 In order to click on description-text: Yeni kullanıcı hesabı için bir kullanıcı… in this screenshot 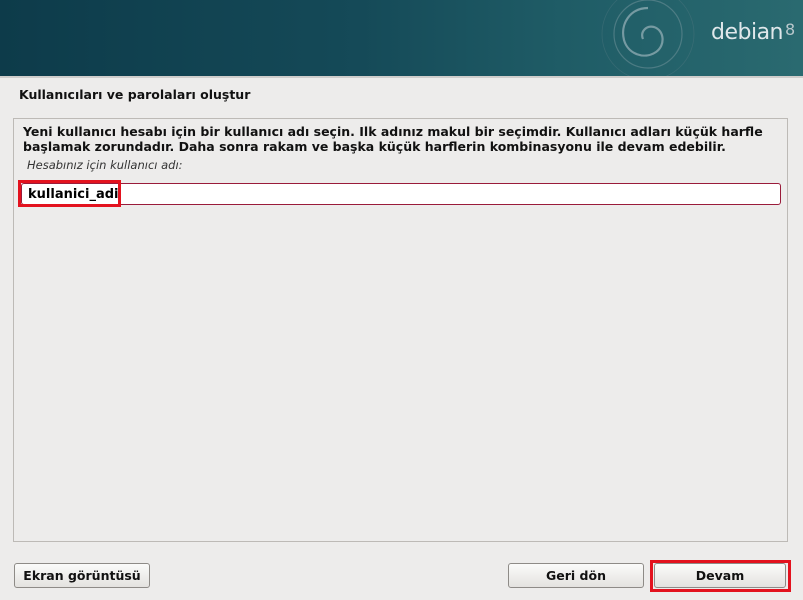, I will do `click(393, 139)`.